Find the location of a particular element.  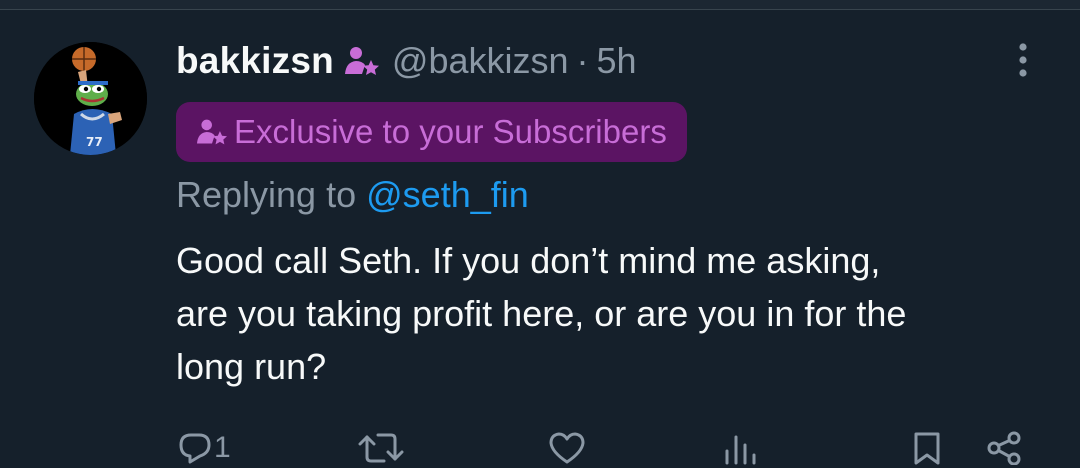

share-icon is located at coordinates (1004, 448).